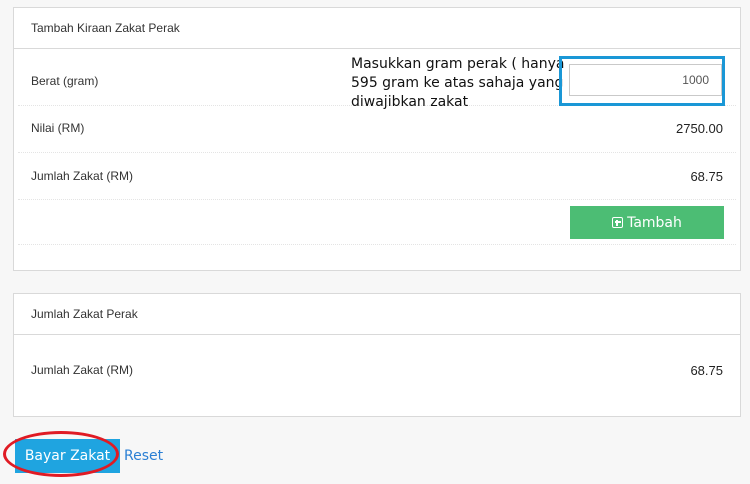 This screenshot has width=750, height=484. What do you see at coordinates (143, 456) in the screenshot?
I see `reset-link: Reset` at bounding box center [143, 456].